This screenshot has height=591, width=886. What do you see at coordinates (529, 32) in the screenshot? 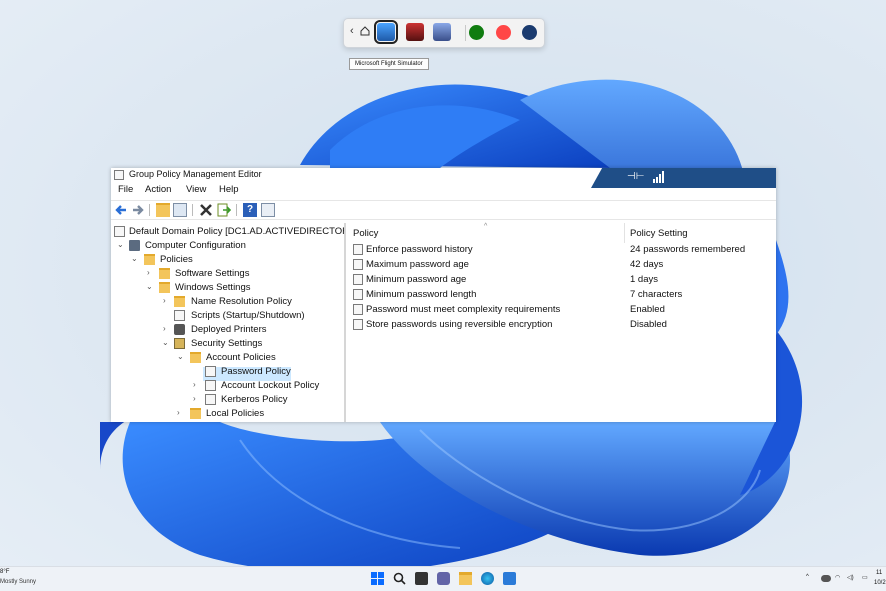
I see `steam-icon` at bounding box center [529, 32].